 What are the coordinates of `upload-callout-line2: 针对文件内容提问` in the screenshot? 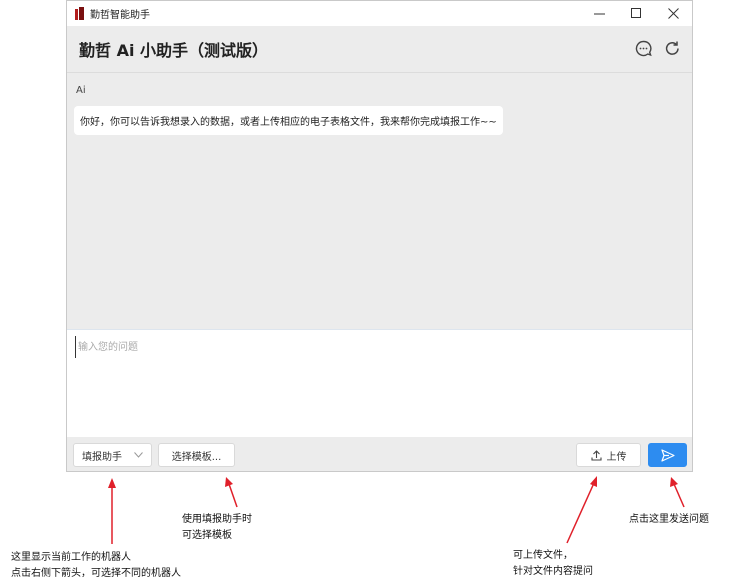 It's located at (553, 571).